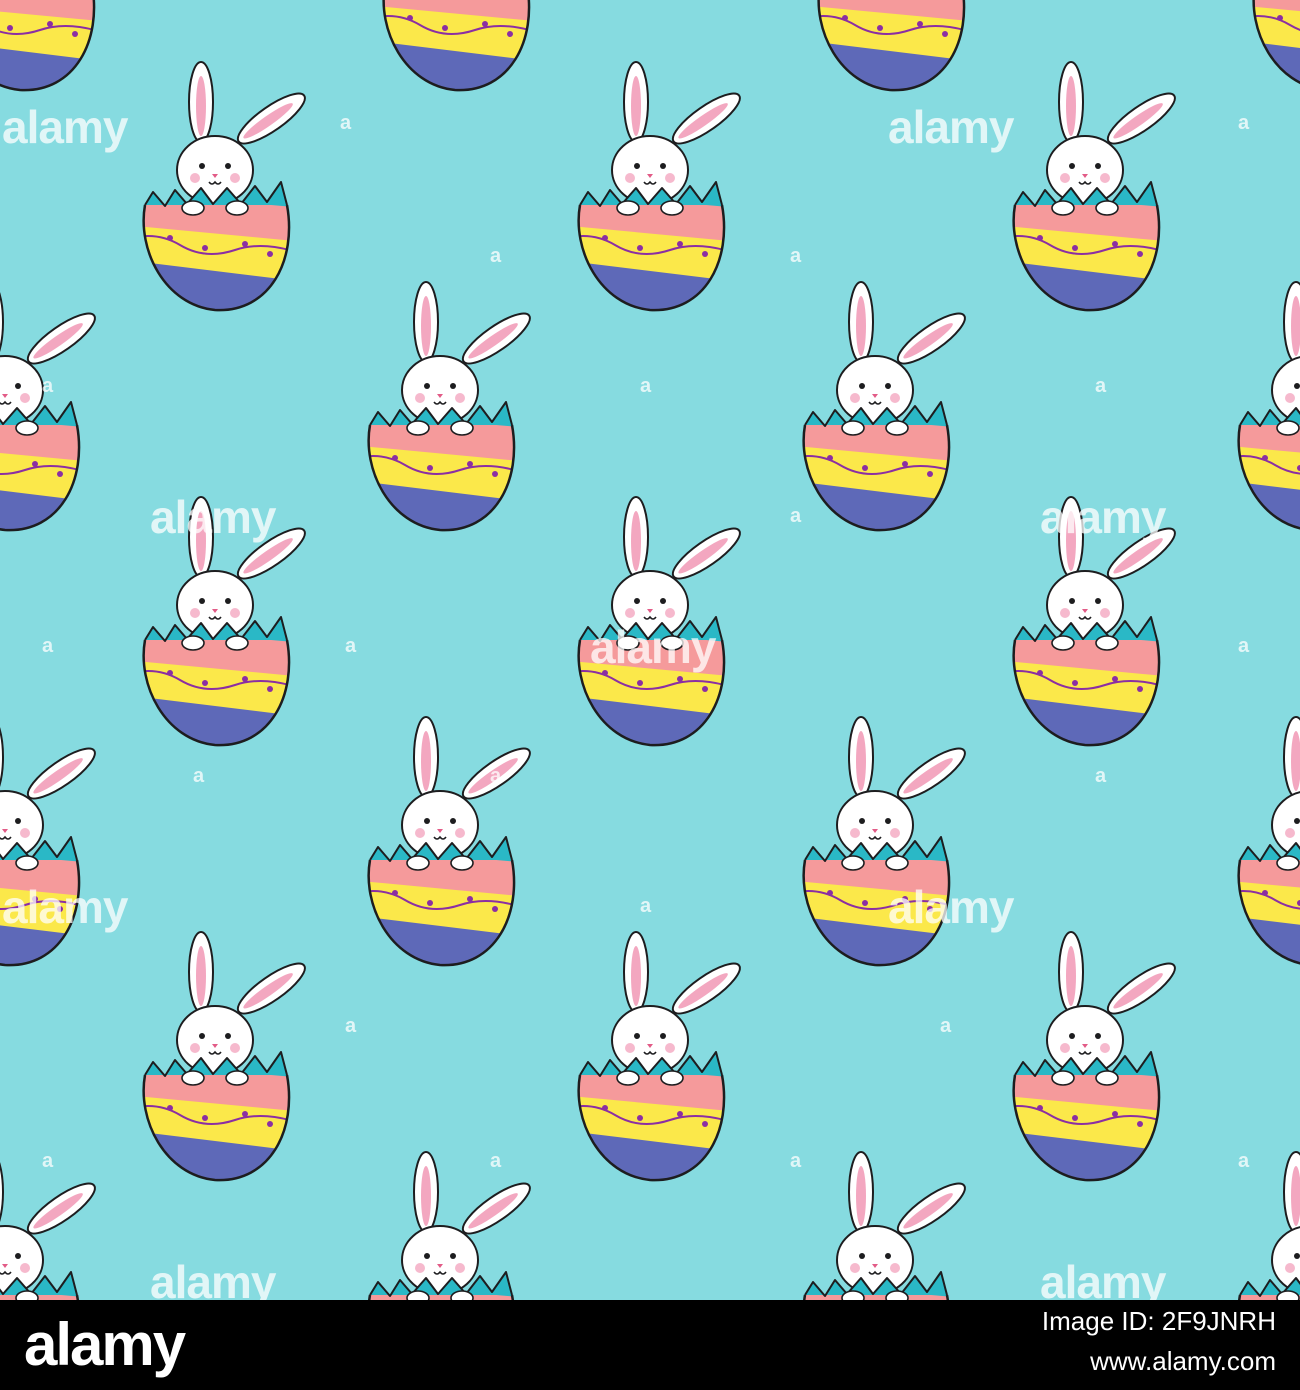 This screenshot has height=1390, width=1300. Describe the element at coordinates (1183, 1361) in the screenshot. I see `footer-url: www.alamy.com` at that location.